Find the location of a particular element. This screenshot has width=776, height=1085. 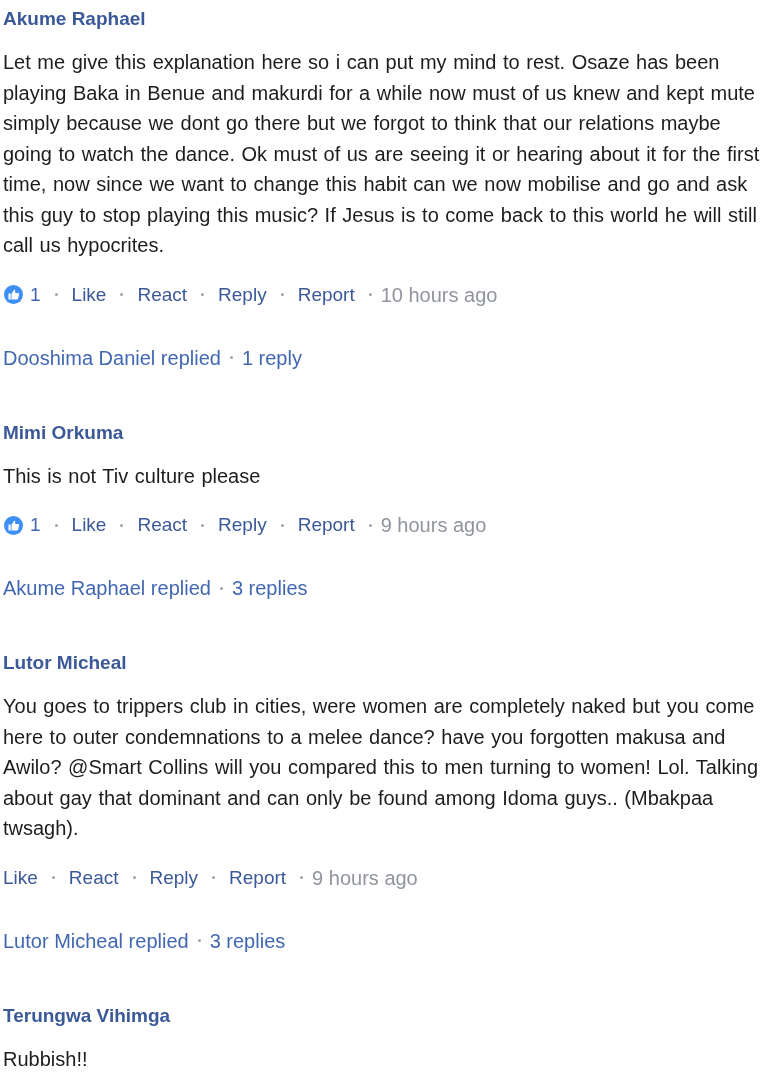

author-name: Lutor Micheal is located at coordinates (65, 663).